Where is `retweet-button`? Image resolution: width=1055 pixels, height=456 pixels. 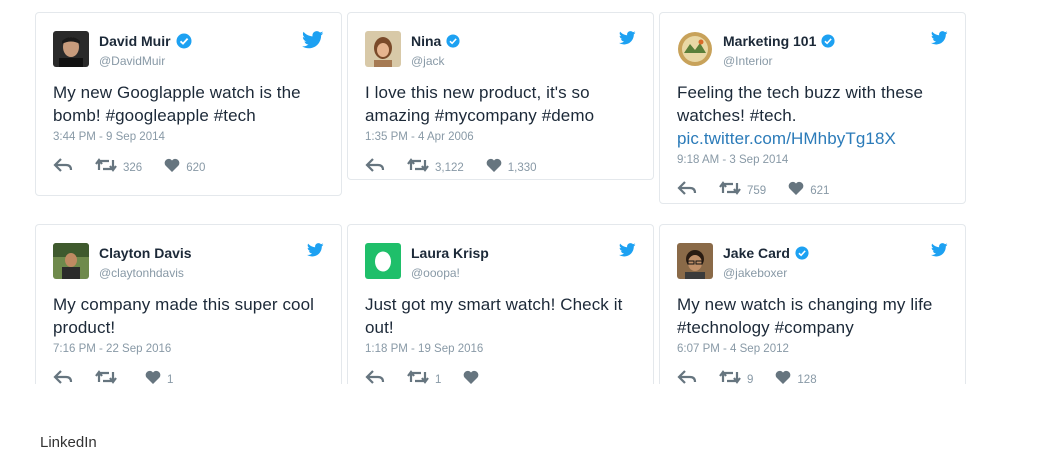
retweet-button is located at coordinates (109, 377).